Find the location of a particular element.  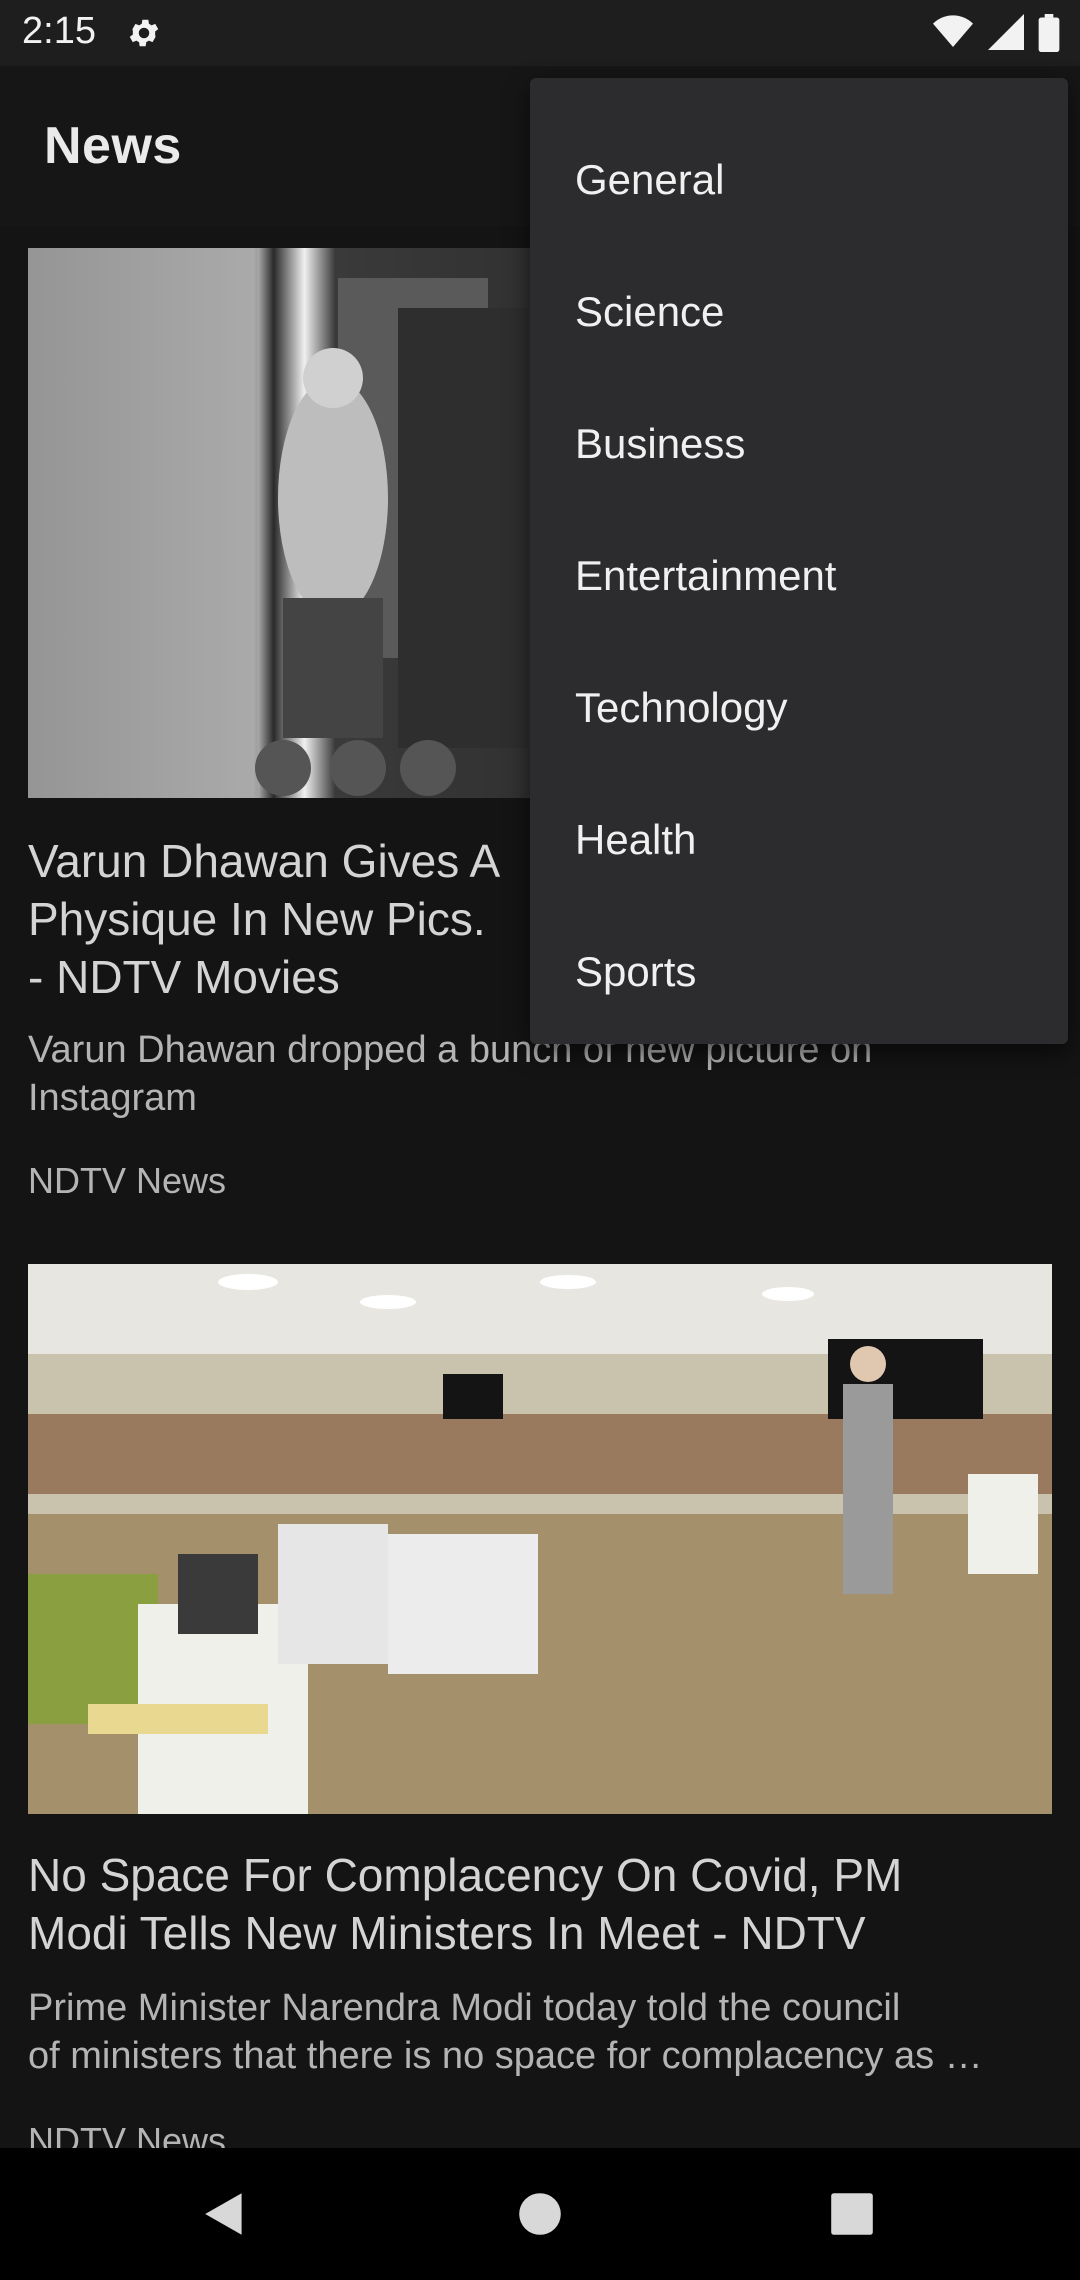

status-time: 2:15 is located at coordinates (59, 31).